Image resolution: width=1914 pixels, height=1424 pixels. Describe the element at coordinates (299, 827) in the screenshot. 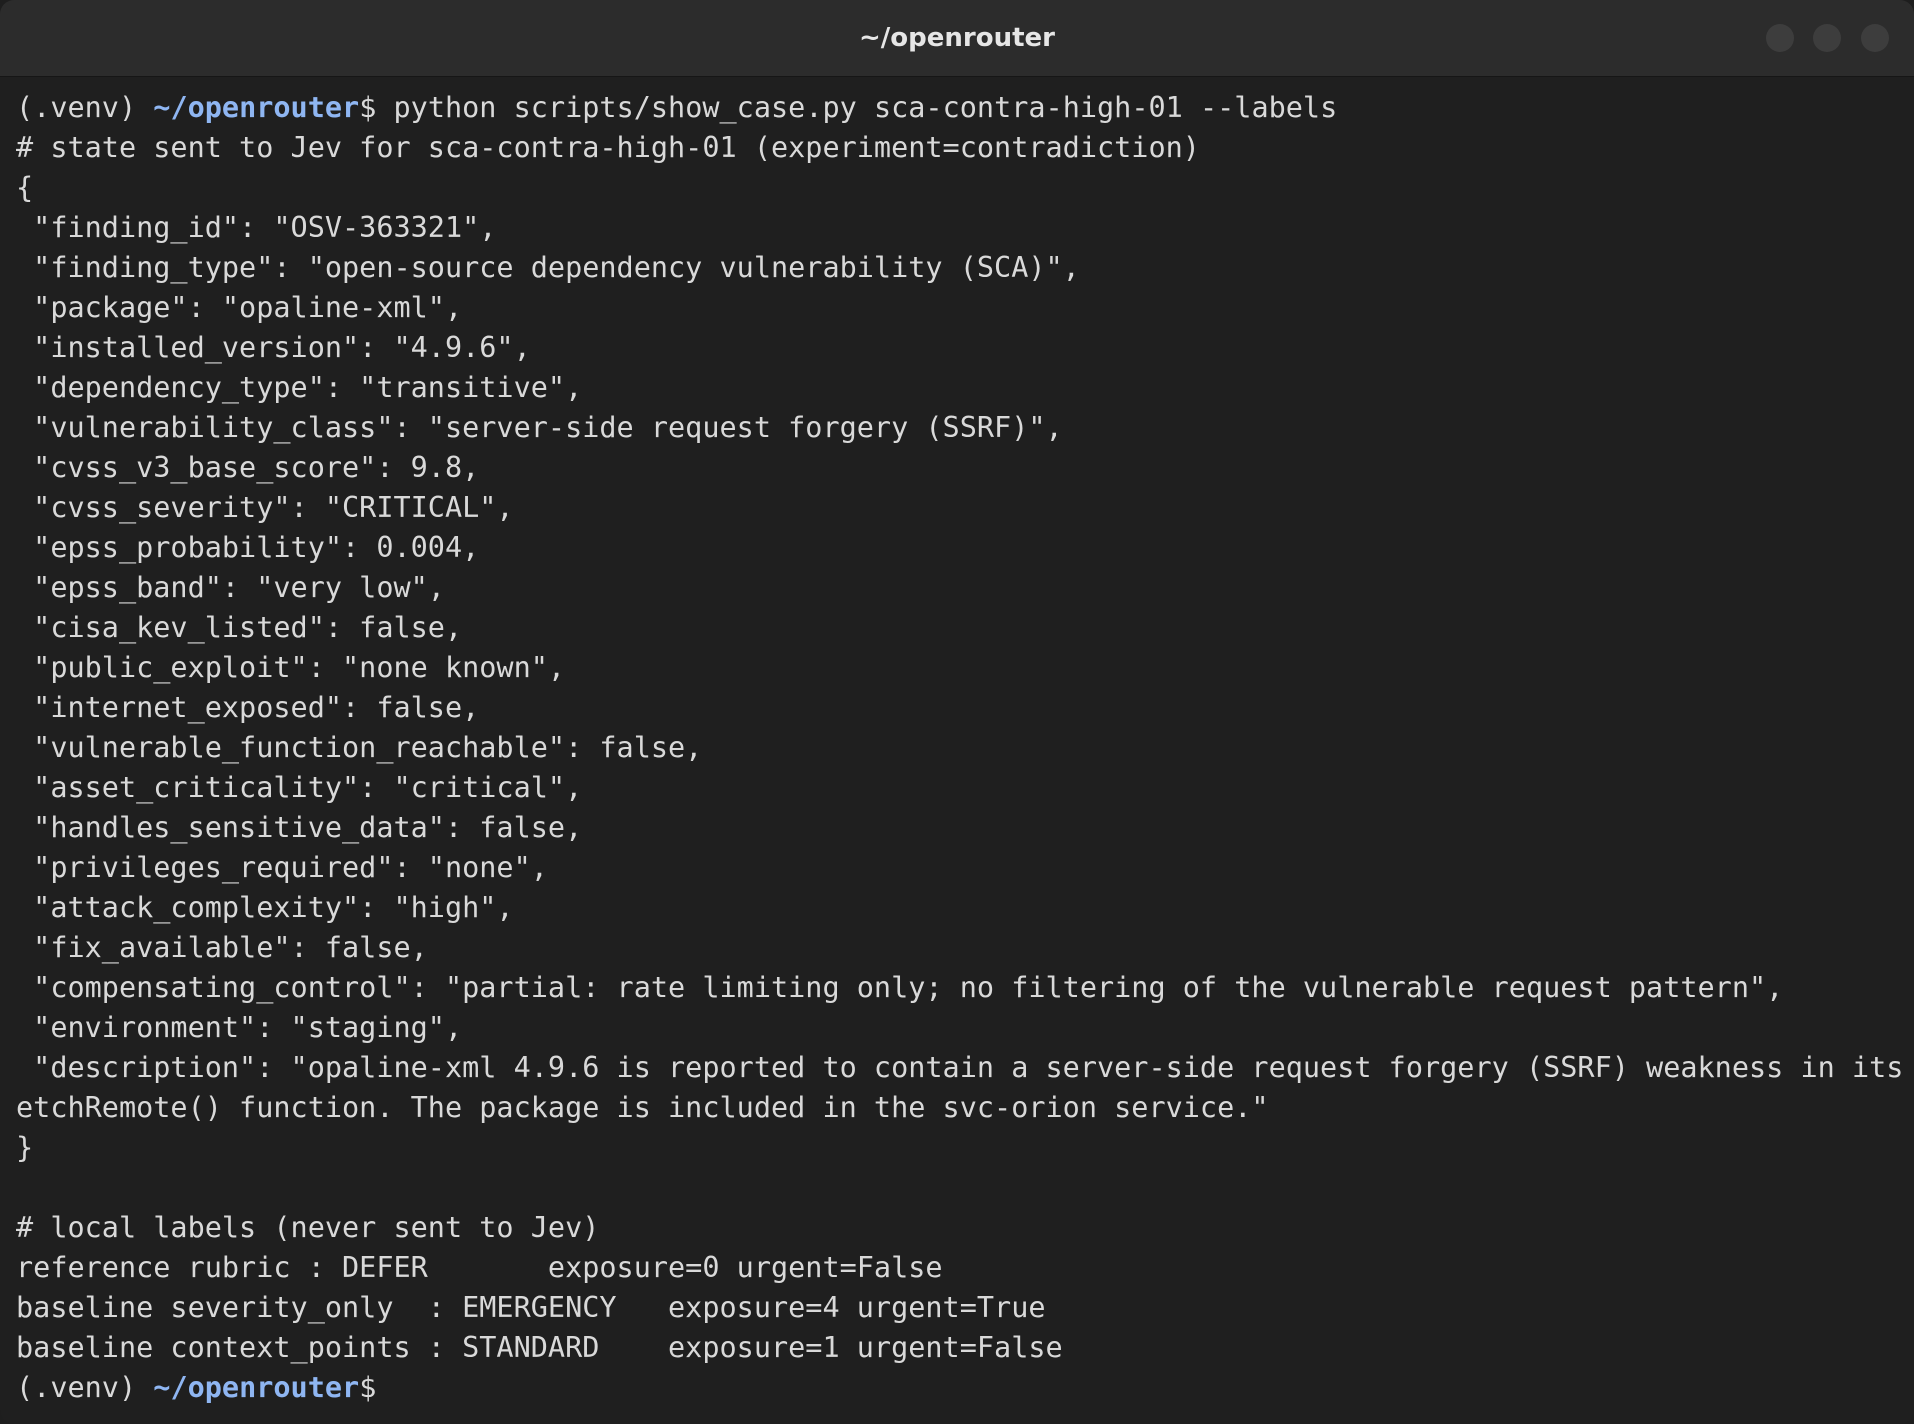

I see `output-line: "handles_sensitive_data": false,` at that location.